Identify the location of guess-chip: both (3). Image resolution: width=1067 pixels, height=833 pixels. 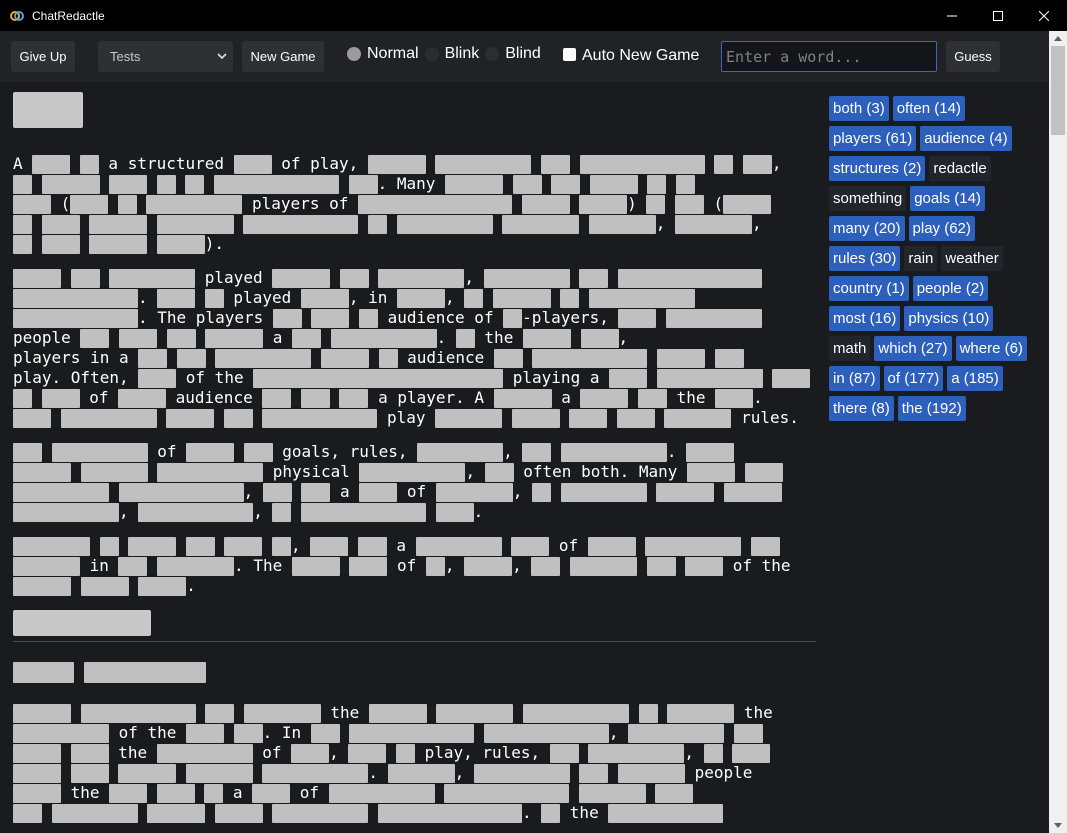
(859, 108).